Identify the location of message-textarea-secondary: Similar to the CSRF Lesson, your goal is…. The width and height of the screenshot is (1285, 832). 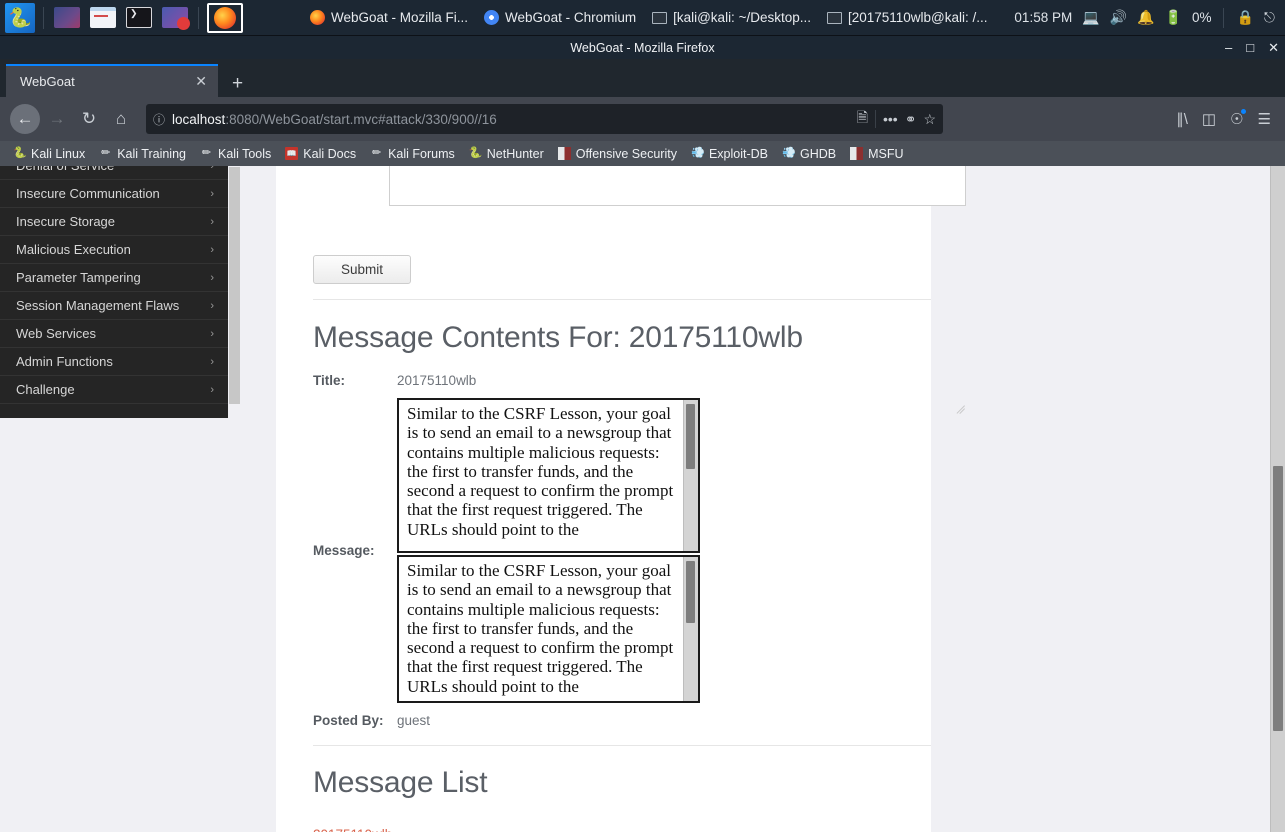
(548, 629).